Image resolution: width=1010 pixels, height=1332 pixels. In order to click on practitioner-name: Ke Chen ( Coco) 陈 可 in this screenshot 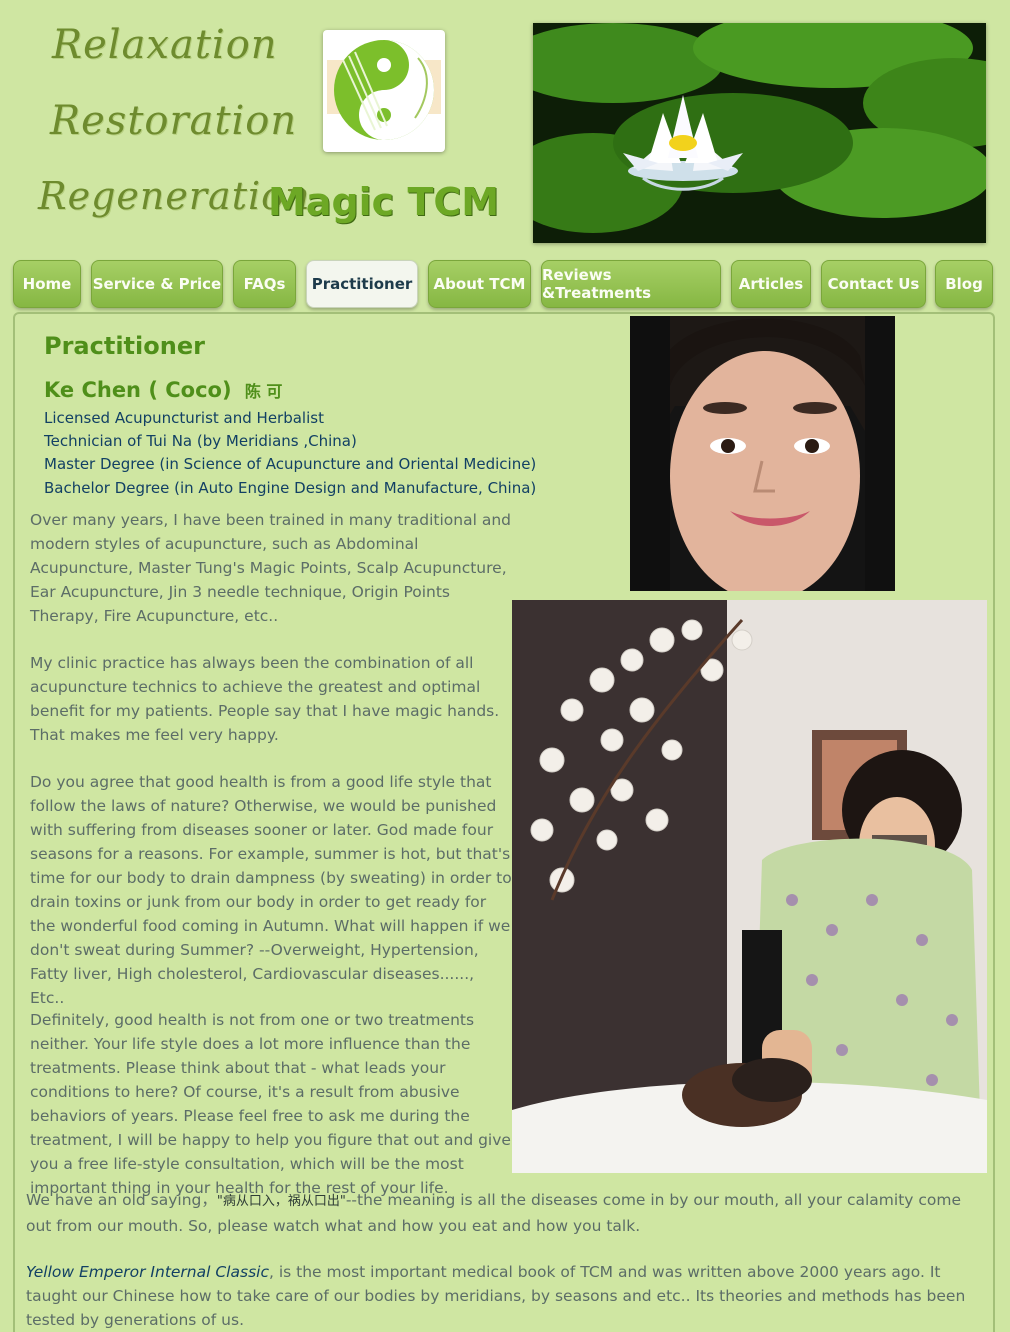, I will do `click(163, 390)`.